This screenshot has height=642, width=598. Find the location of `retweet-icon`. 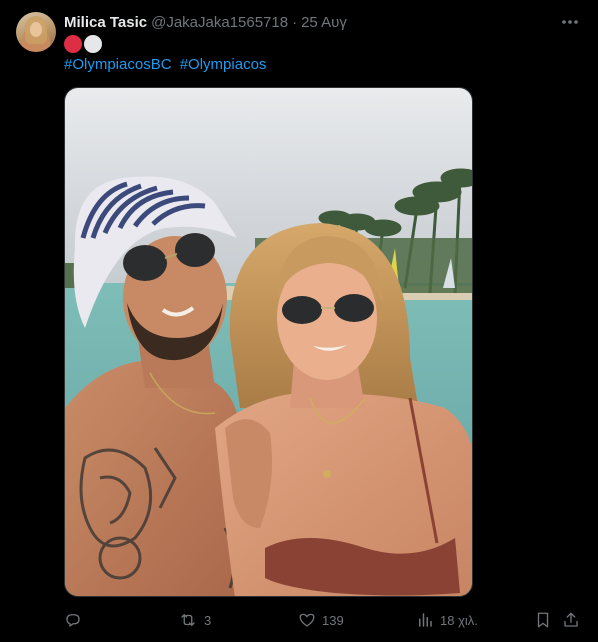

retweet-icon is located at coordinates (188, 620).